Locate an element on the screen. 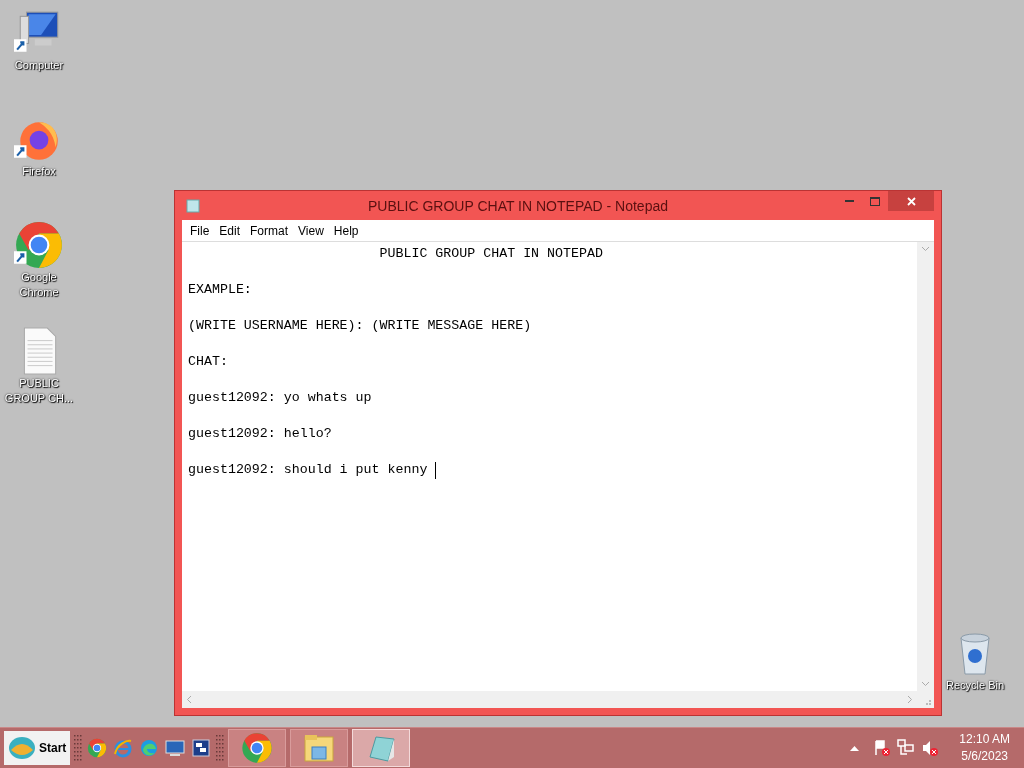 The width and height of the screenshot is (1024, 768). text-cursor is located at coordinates (436, 470).